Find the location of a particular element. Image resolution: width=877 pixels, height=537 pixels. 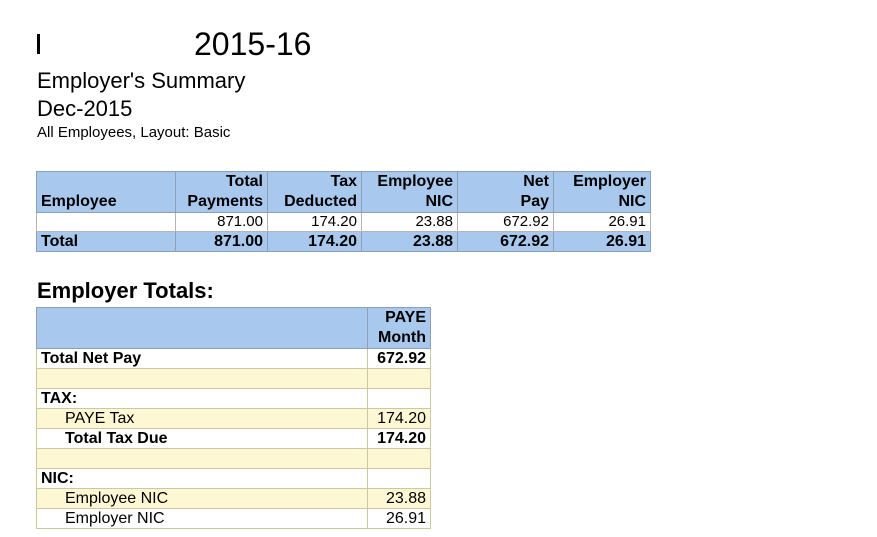

report-period: Dec-2015 is located at coordinates (85, 108).